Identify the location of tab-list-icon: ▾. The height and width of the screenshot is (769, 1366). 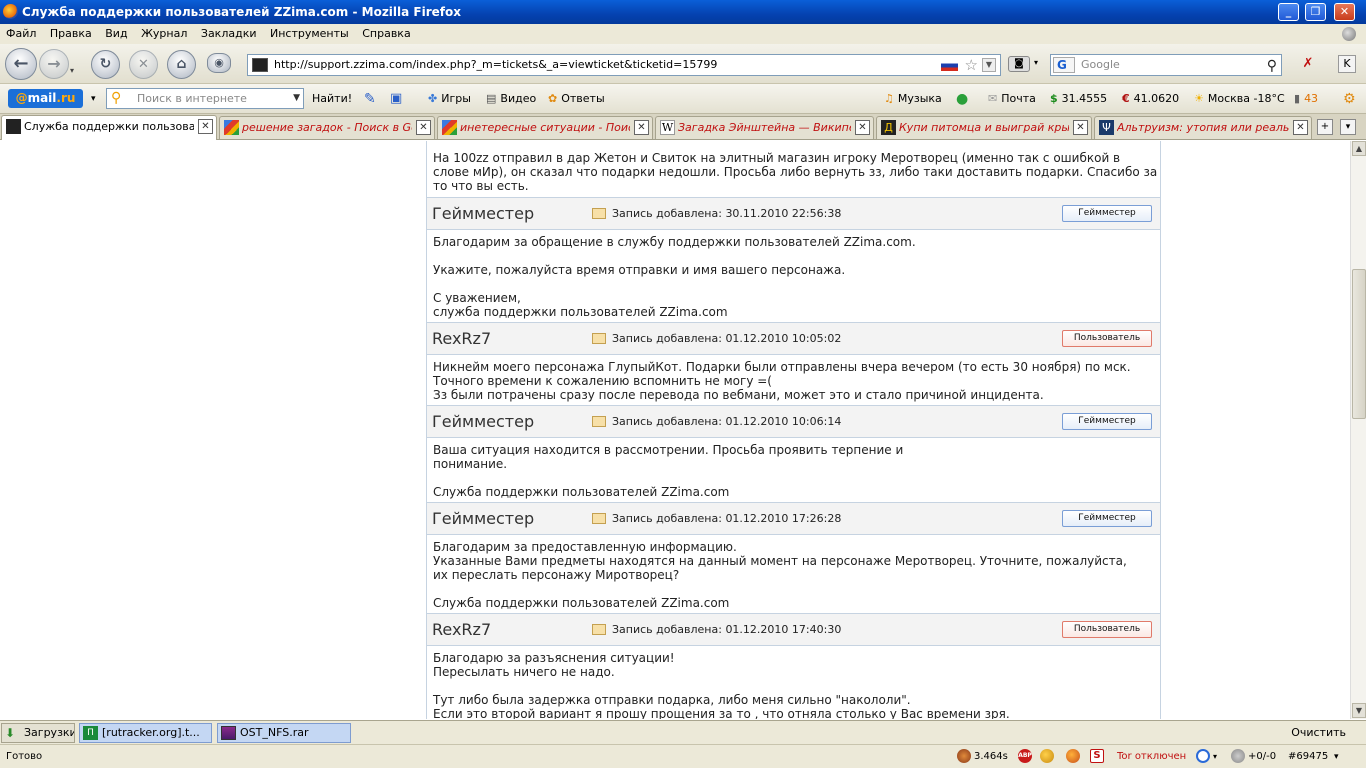
(1348, 127).